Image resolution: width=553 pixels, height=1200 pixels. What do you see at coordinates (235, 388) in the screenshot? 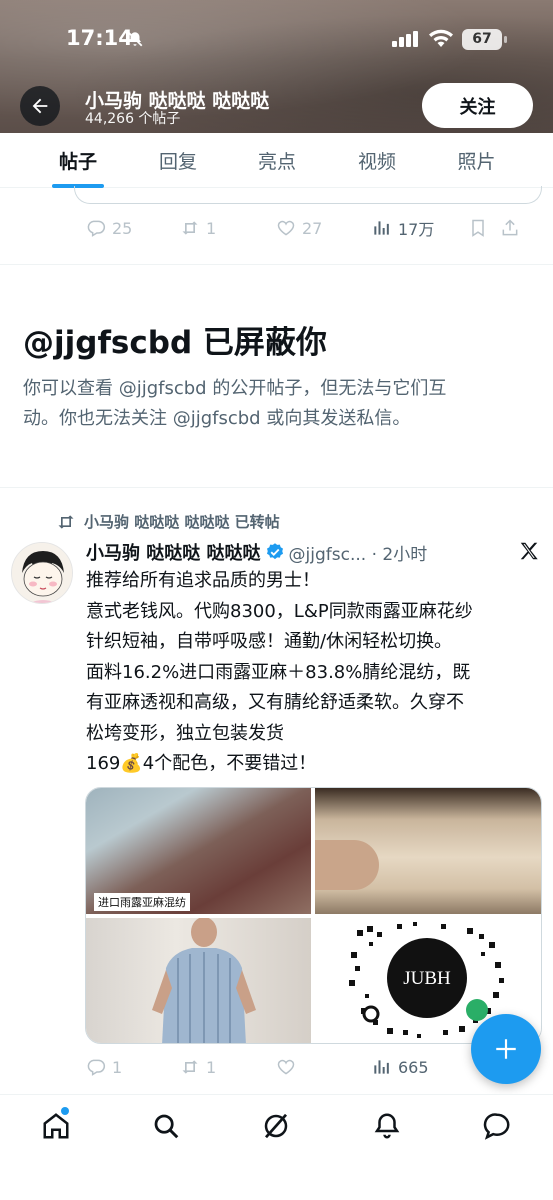
I see `blocked-desc-line: 你可以查看 @jjgfscbd 的公开帖子，但无法与它们互` at bounding box center [235, 388].